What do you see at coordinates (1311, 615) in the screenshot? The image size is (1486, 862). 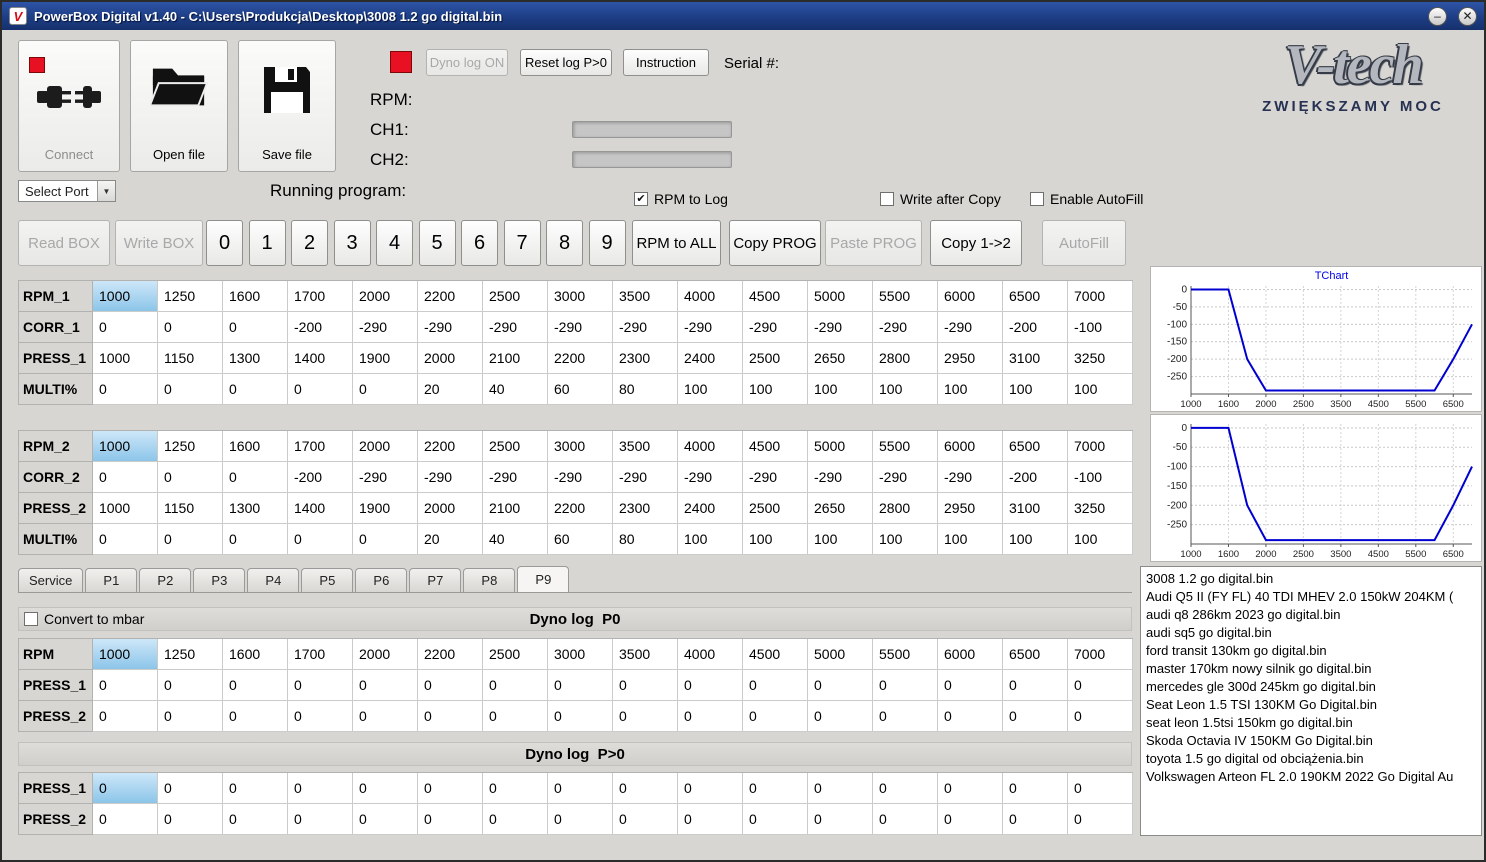 I see `file-list-item: audi q8 286km 2023 go digital.bin` at bounding box center [1311, 615].